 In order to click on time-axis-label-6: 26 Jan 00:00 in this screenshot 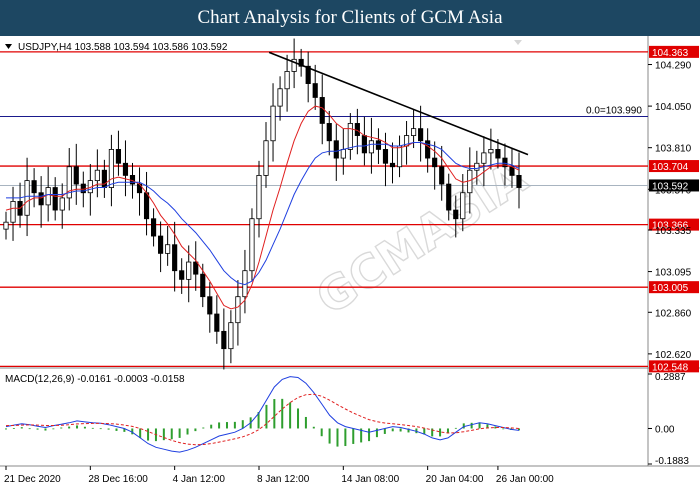, I will do `click(525, 479)`.